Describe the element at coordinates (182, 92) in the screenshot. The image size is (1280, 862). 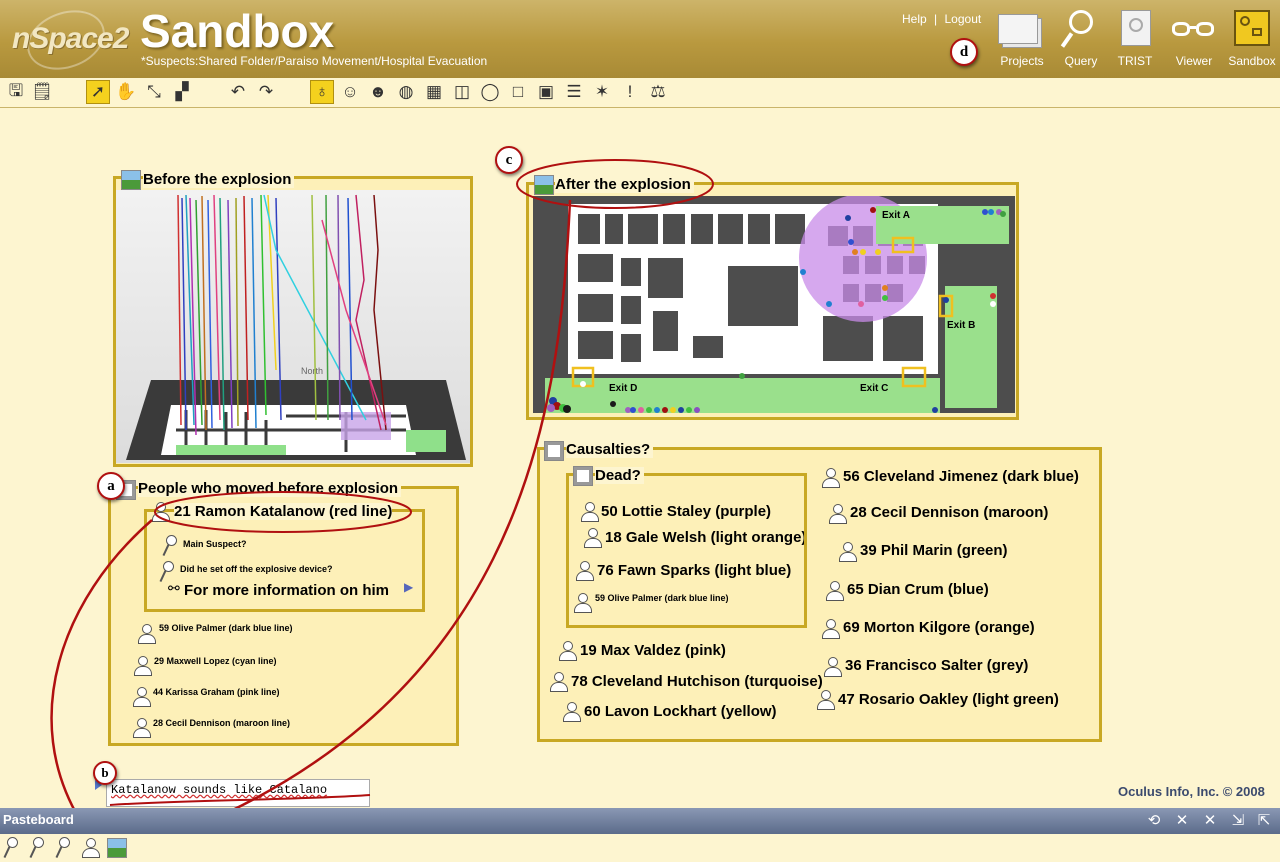
I see `layers-icon: ▞` at that location.